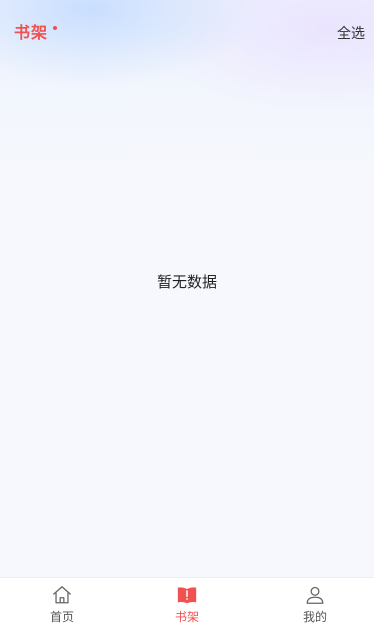 The width and height of the screenshot is (374, 642). Describe the element at coordinates (62, 595) in the screenshot. I see `home-icon` at that location.